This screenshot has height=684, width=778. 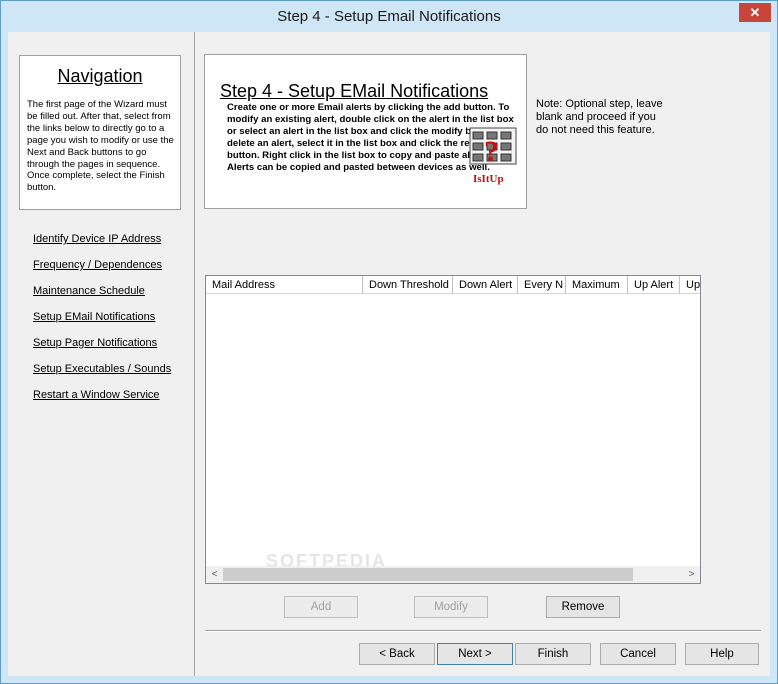 What do you see at coordinates (428, 574) in the screenshot?
I see `scrollbar-thumb` at bounding box center [428, 574].